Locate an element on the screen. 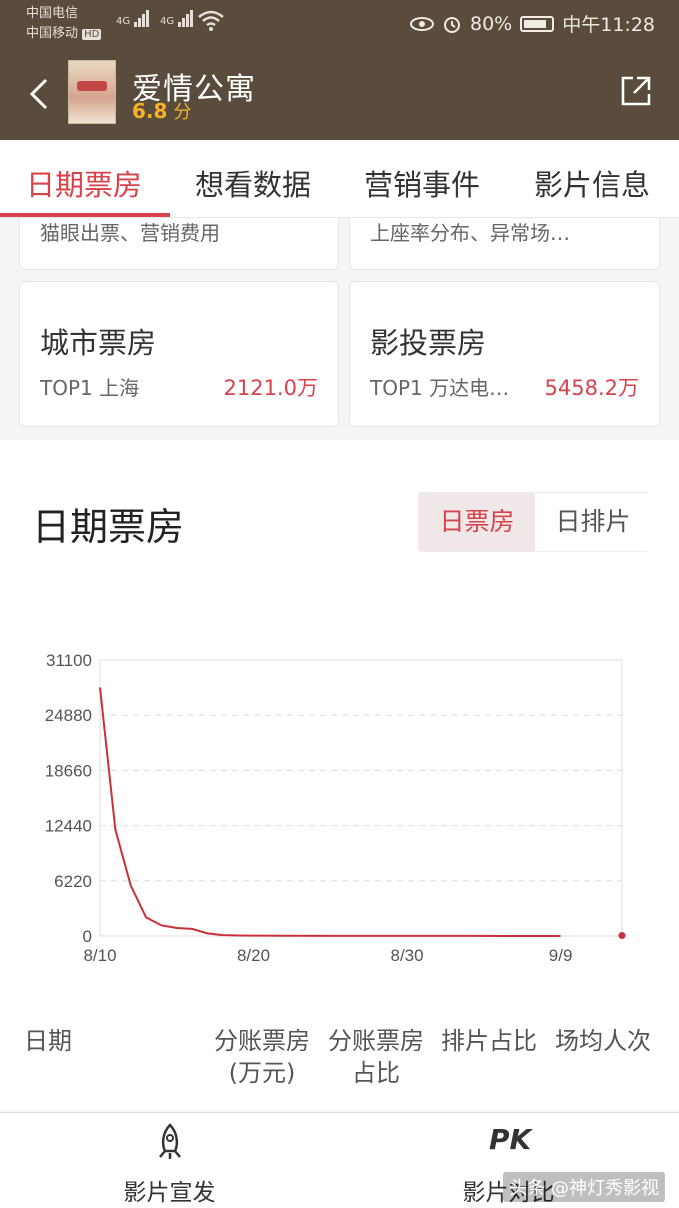 The height and width of the screenshot is (1208, 679). share-icon is located at coordinates (636, 91).